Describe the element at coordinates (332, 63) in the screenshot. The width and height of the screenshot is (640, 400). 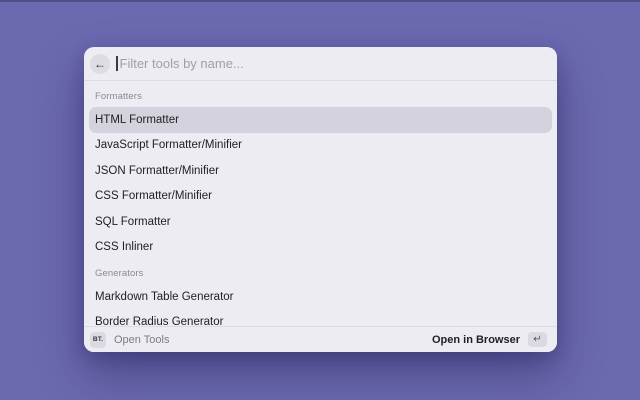
I see `search-input` at that location.